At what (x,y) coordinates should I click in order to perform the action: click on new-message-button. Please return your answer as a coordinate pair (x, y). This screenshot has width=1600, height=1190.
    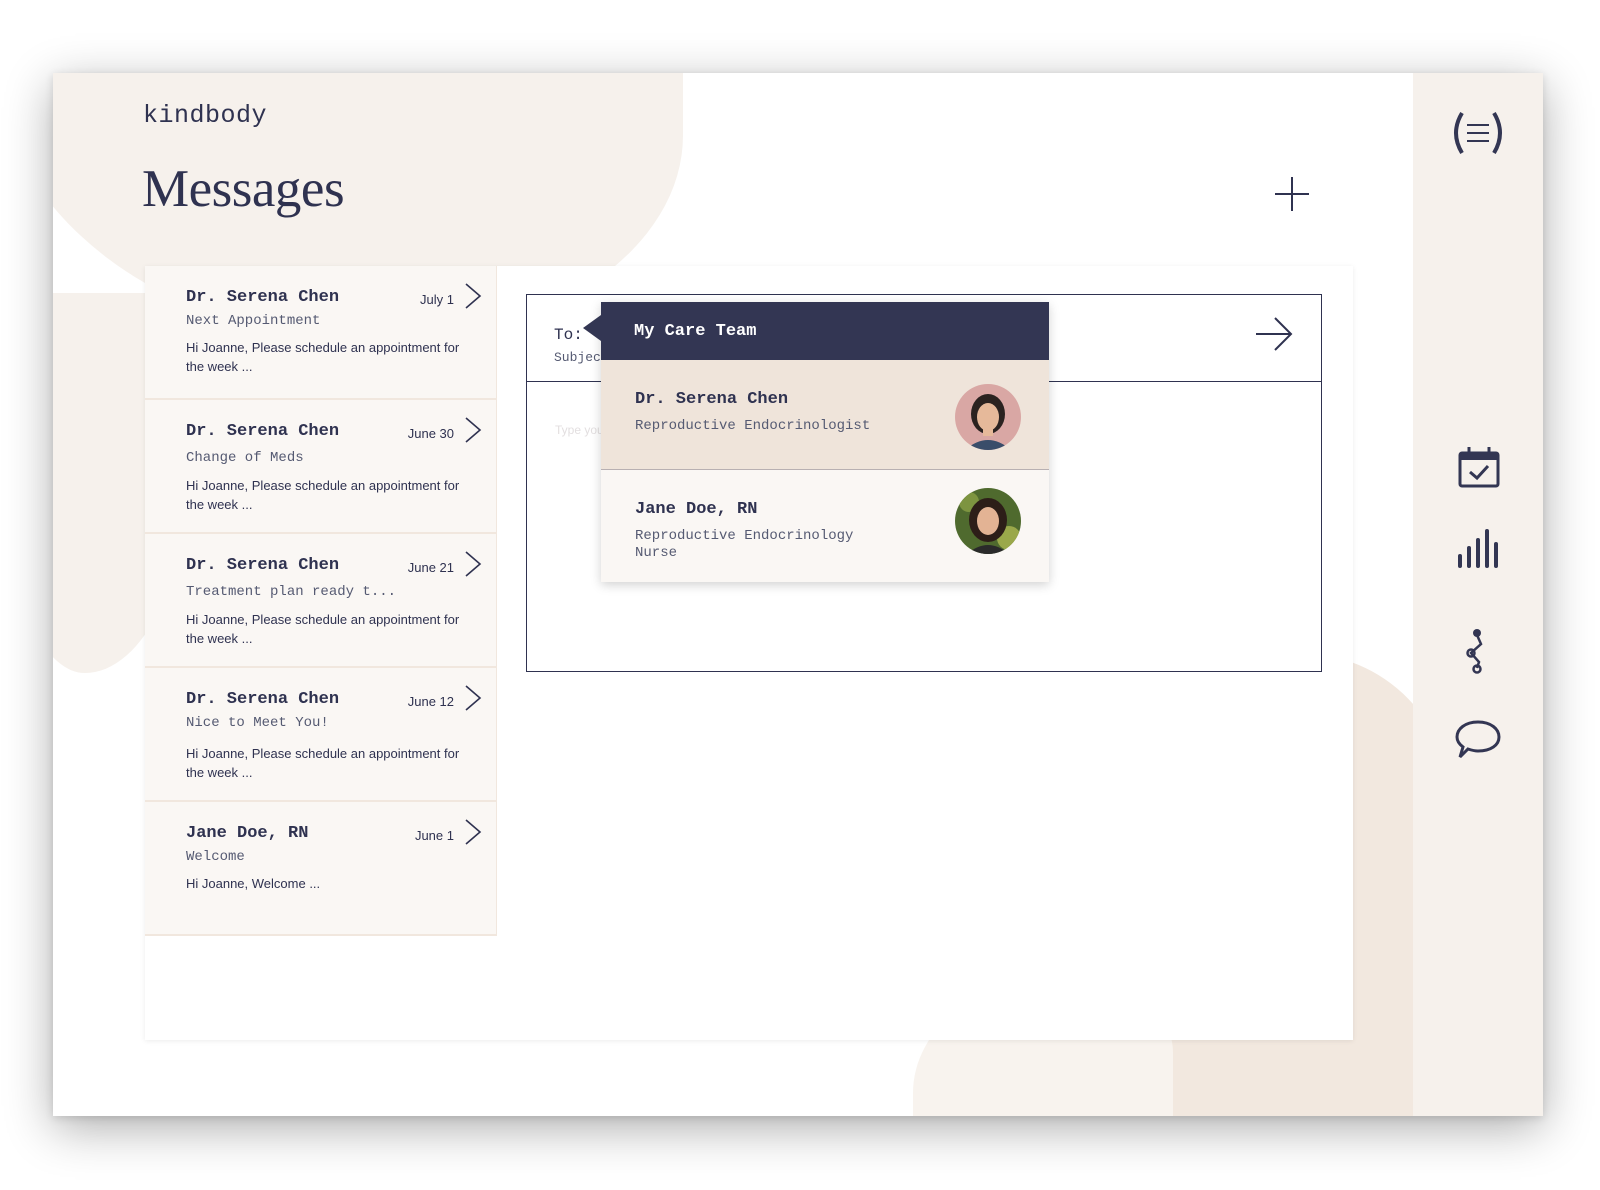
    Looking at the image, I should click on (1292, 194).